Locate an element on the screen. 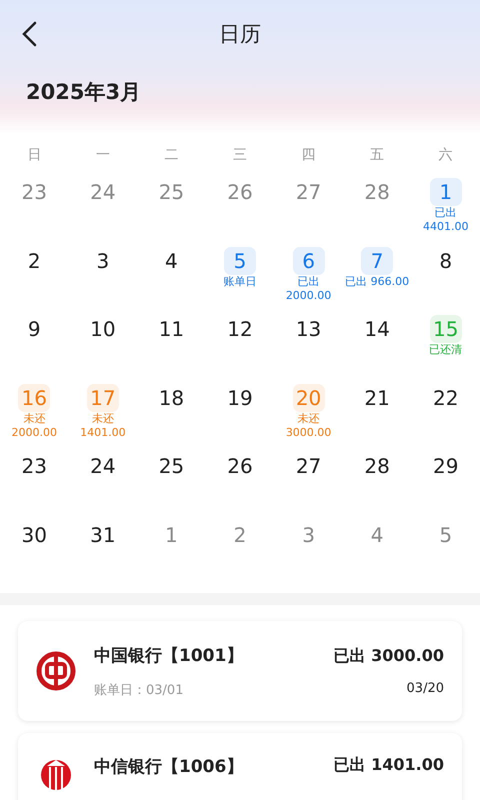 This screenshot has width=480, height=800. calendar-day: 31 is located at coordinates (102, 534).